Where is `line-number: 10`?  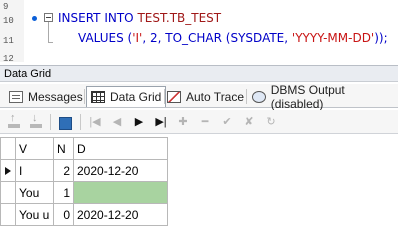
line-number: 10 is located at coordinates (8, 21).